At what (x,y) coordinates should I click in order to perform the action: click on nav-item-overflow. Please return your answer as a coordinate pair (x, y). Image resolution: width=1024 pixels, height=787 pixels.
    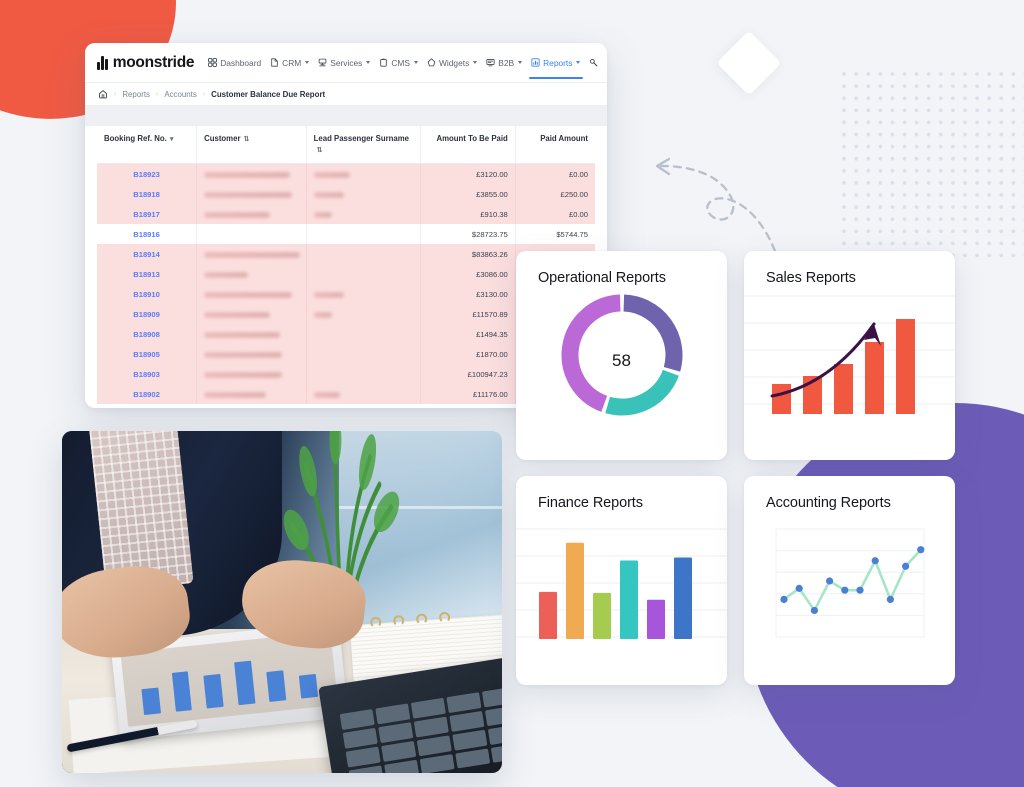
    Looking at the image, I should click on (594, 62).